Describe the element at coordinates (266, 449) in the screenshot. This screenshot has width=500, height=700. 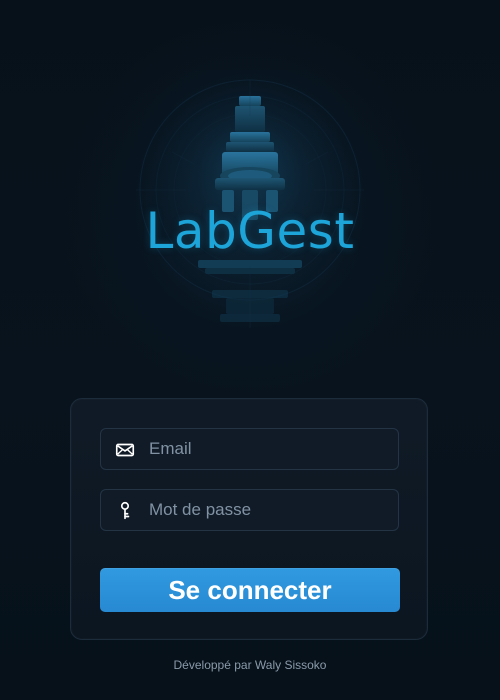
I see `email-input` at that location.